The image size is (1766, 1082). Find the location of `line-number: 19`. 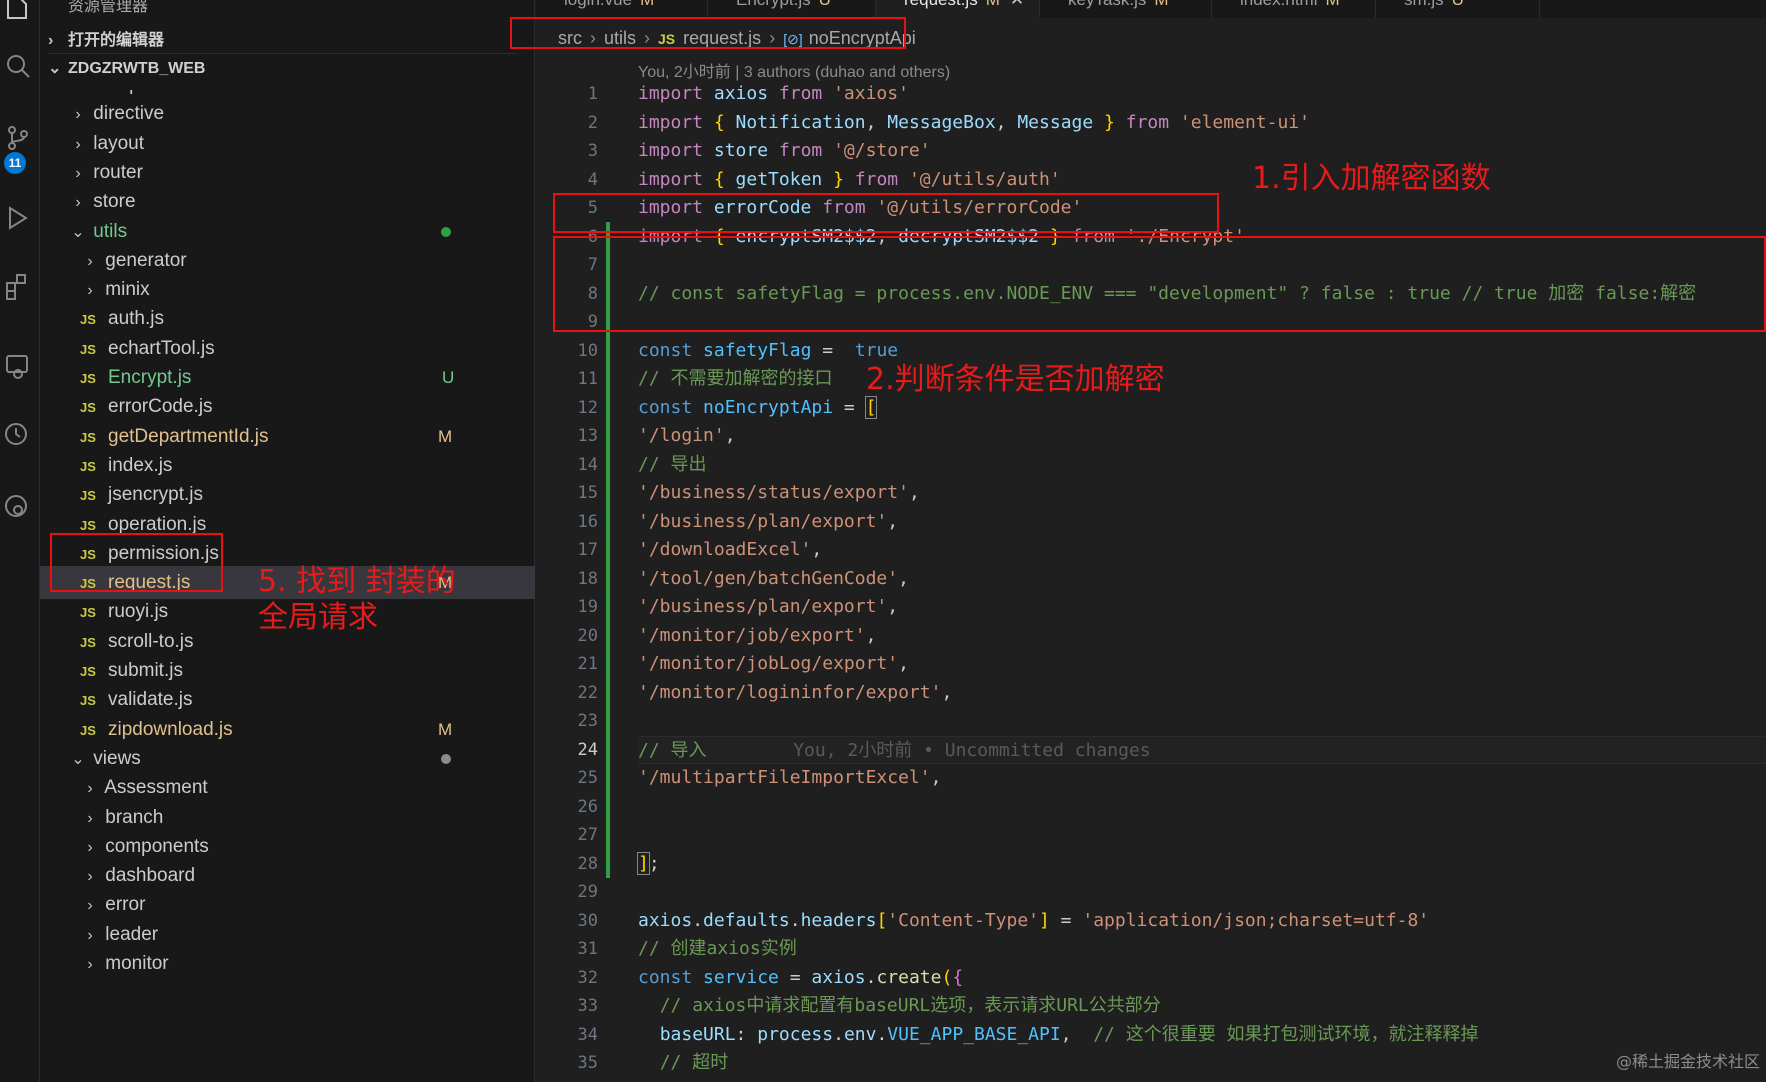

line-number: 19 is located at coordinates (567, 607).